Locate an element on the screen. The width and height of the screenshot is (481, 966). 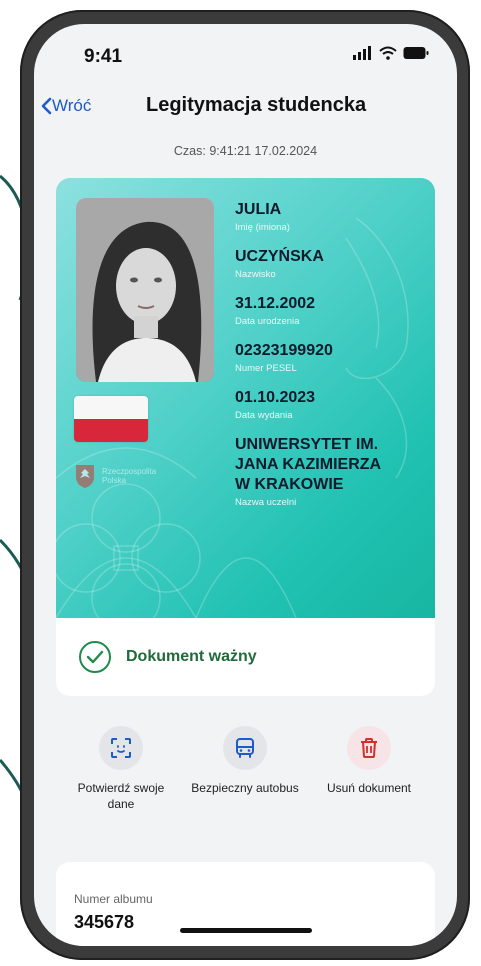
album-number-label: Numer albumu is located at coordinates (113, 899).